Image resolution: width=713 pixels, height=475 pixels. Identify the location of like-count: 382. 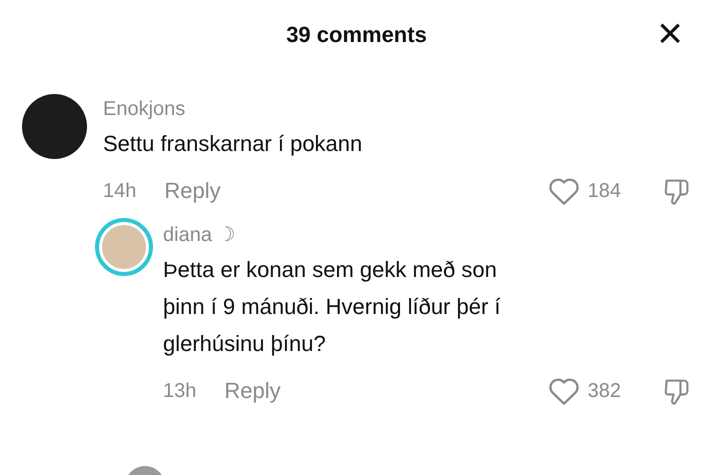
(604, 391).